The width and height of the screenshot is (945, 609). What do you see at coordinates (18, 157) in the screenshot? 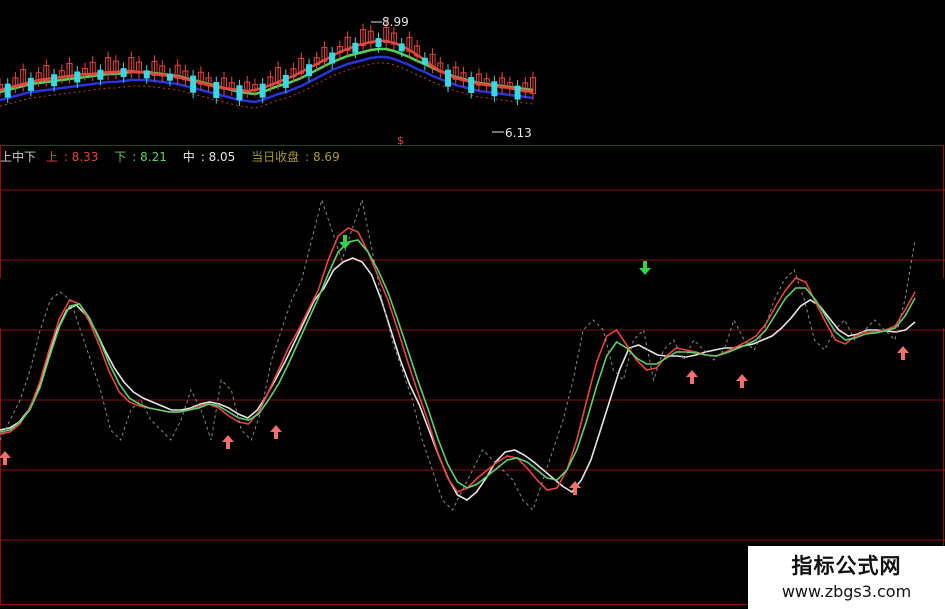
I see `legend-title: 上中下` at bounding box center [18, 157].